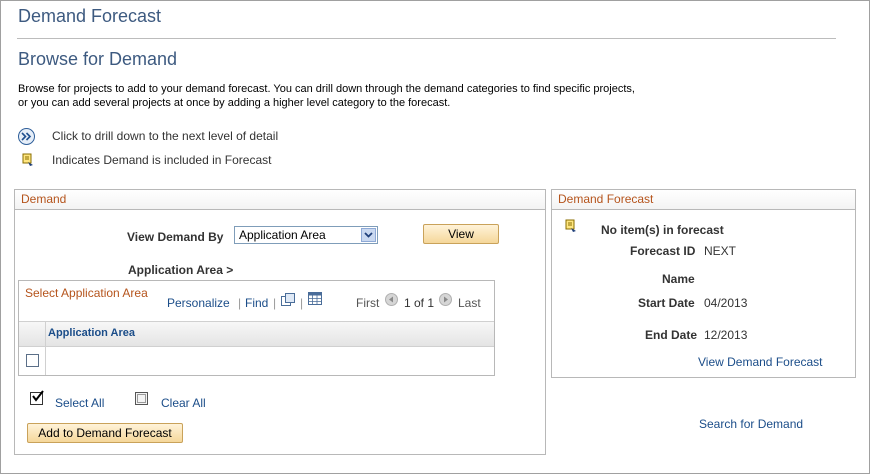 This screenshot has width=870, height=474. Describe the element at coordinates (256, 361) in the screenshot. I see `table-row` at that location.